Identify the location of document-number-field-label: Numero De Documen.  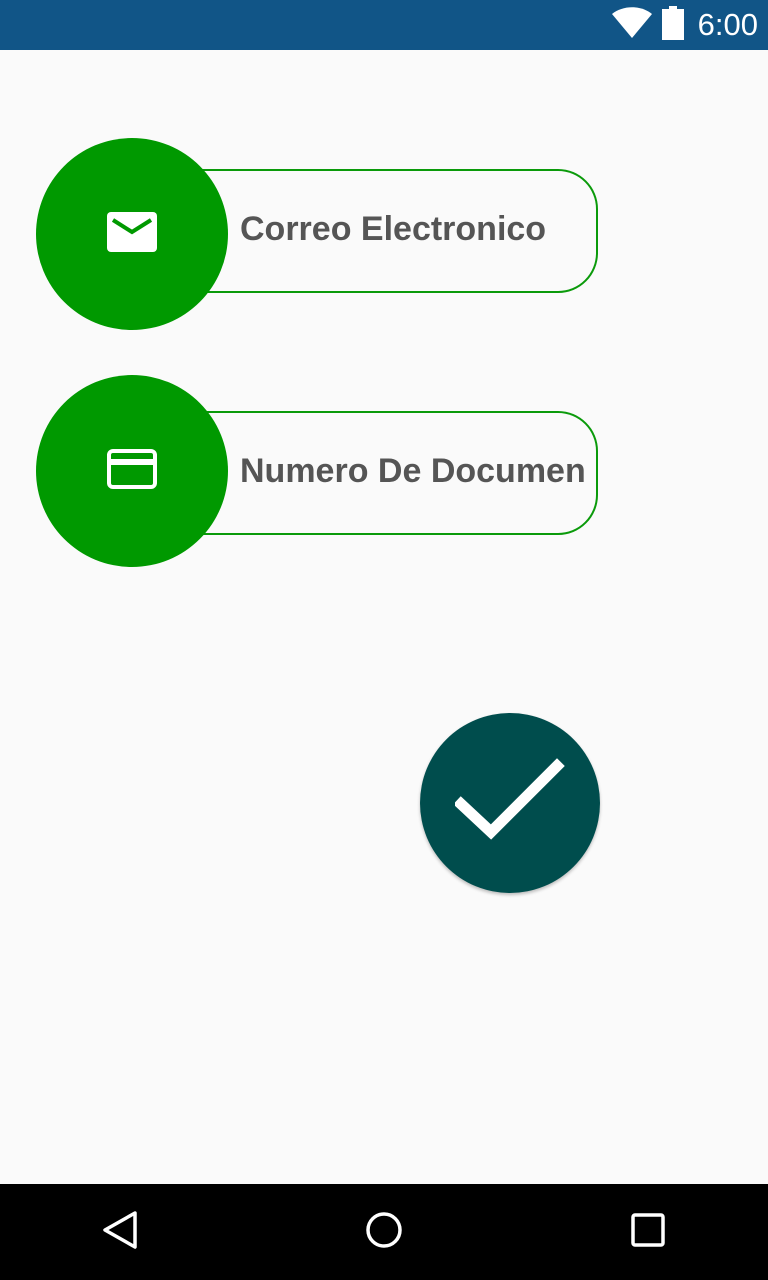
(412, 471).